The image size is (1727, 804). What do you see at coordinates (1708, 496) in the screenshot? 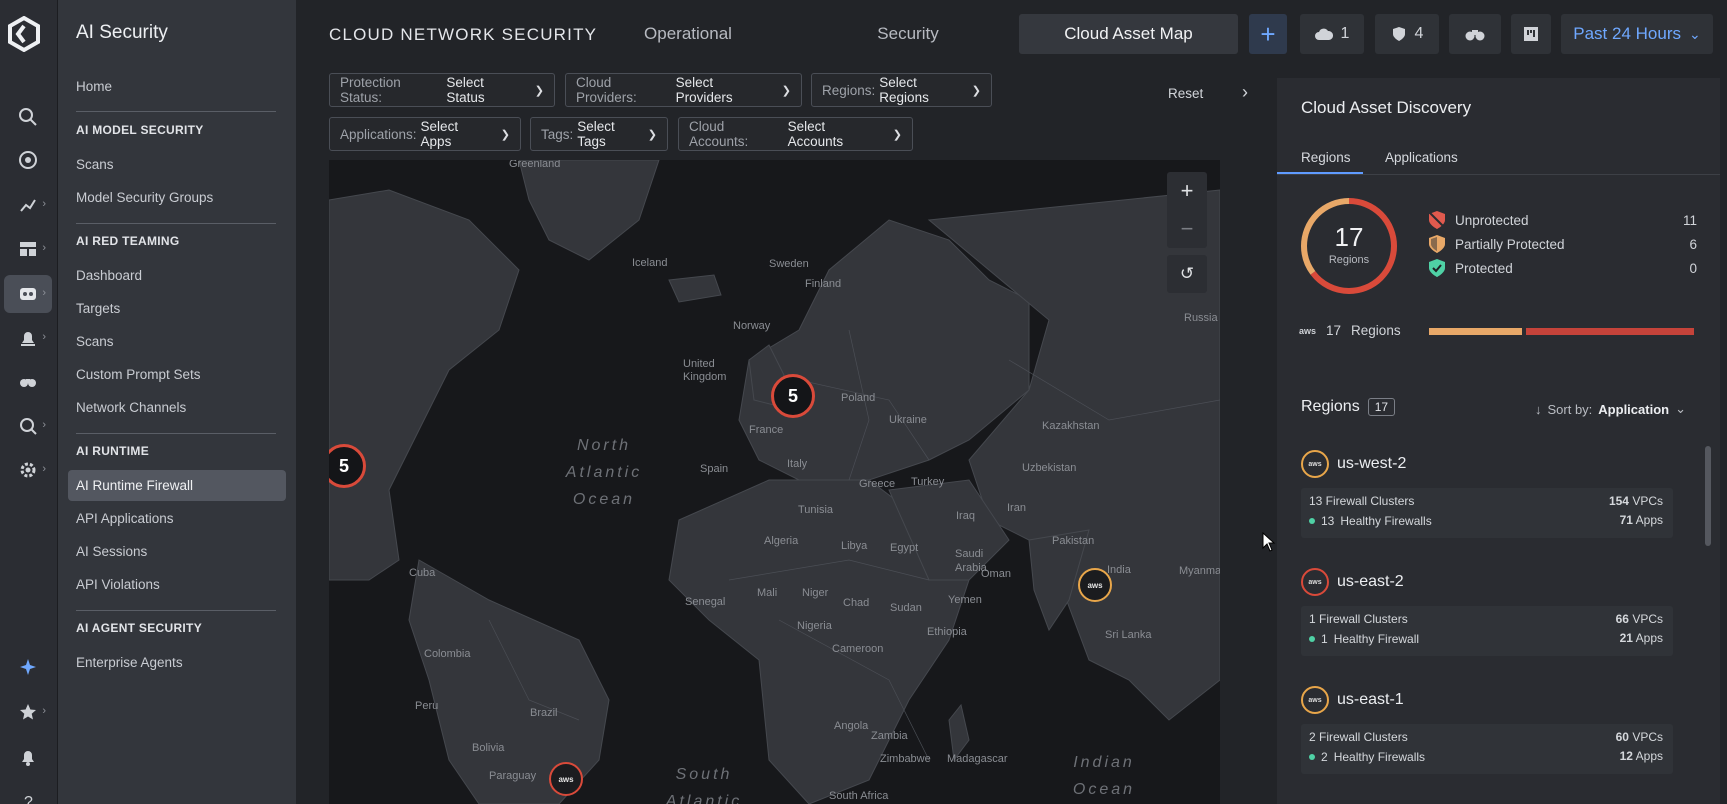
I see `scrollbar-thumb` at bounding box center [1708, 496].